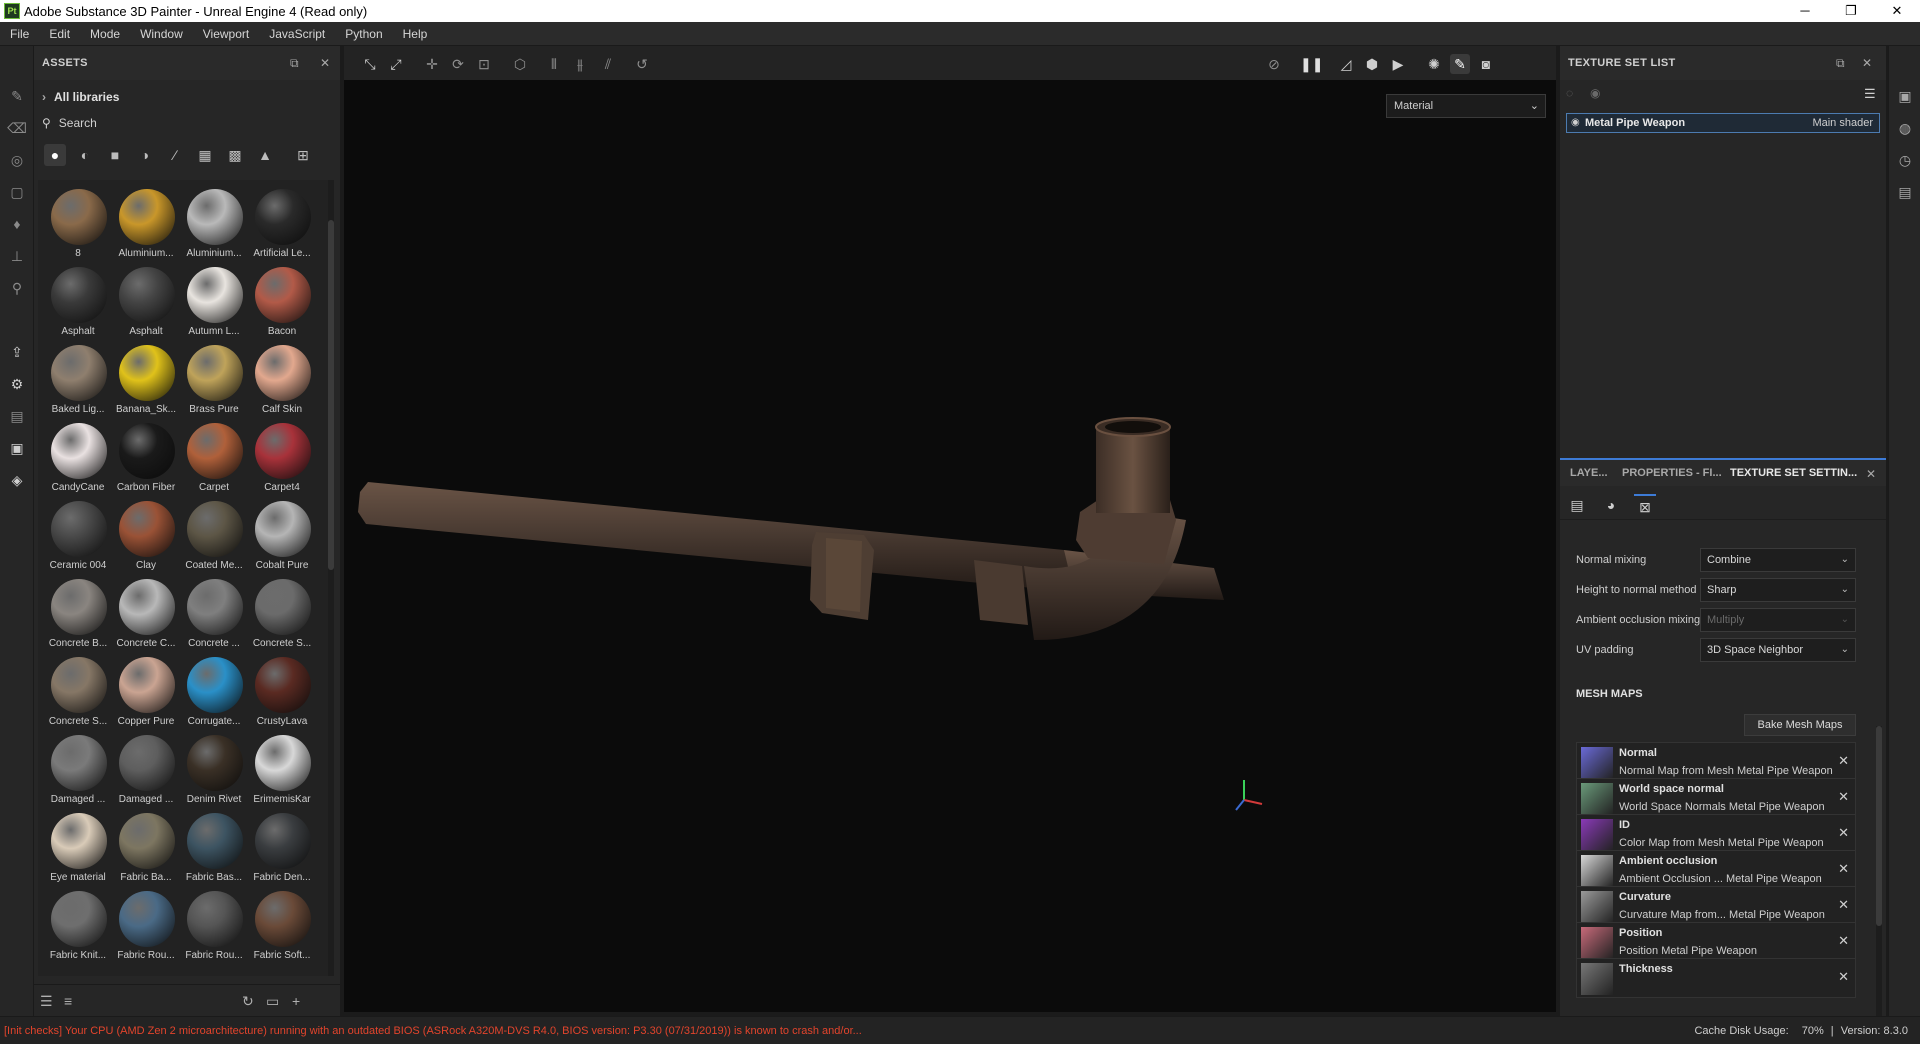  I want to click on maximize-button: ❐, so click(1851, 11).